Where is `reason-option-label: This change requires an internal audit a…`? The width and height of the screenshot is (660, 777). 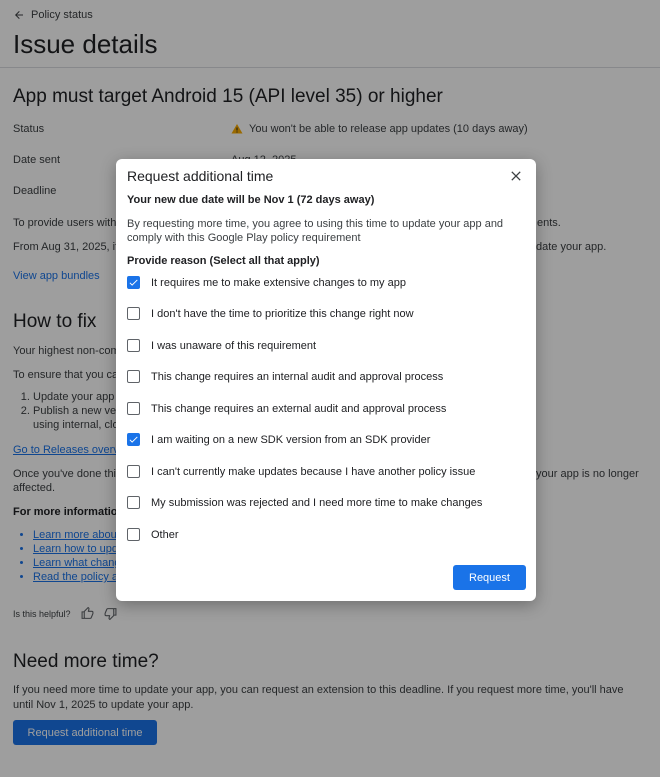
reason-option-label: This change requires an internal audit a… is located at coordinates (297, 376).